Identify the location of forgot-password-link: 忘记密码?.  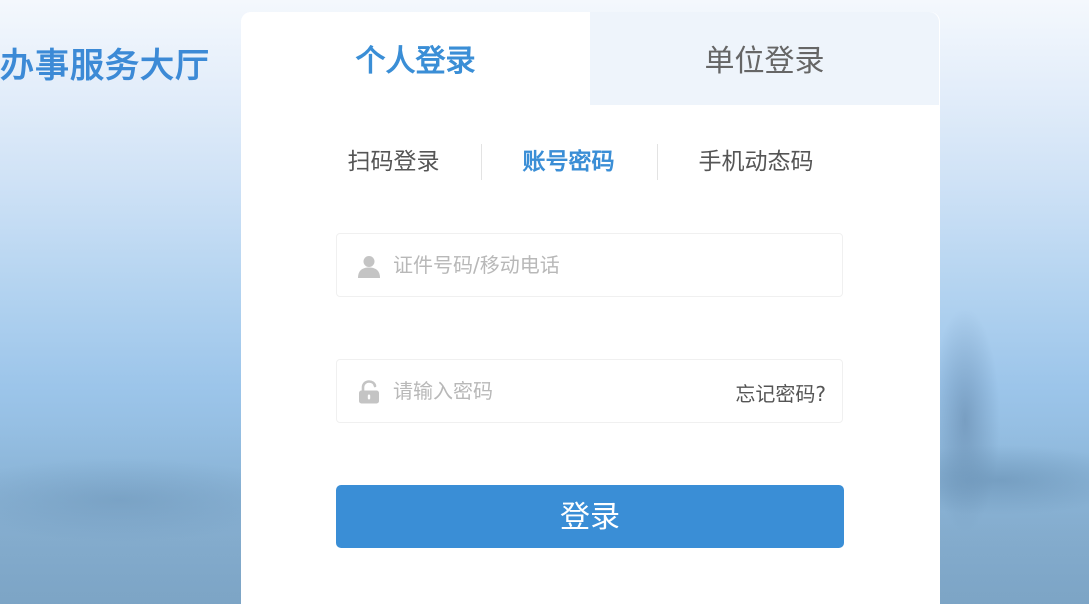
(780, 392).